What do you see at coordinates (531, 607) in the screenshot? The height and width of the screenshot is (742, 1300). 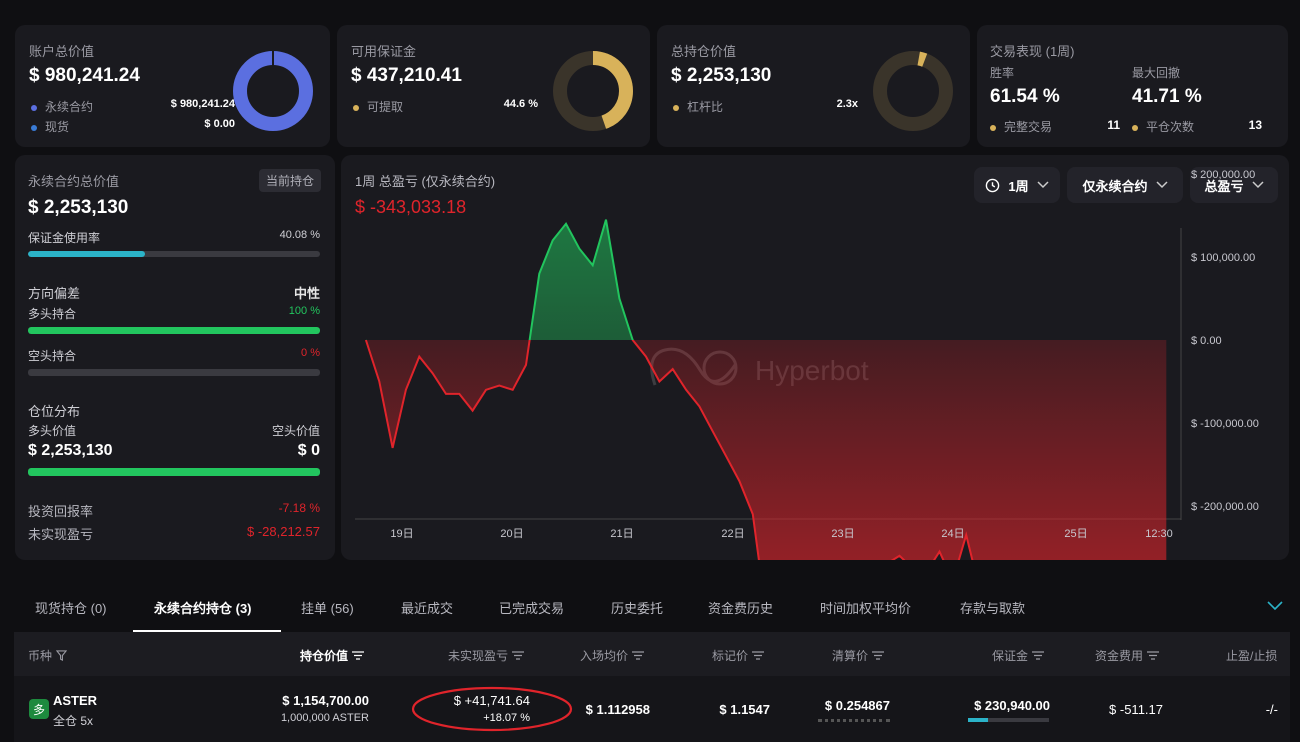 I see `tab-4: 已完成交易` at bounding box center [531, 607].